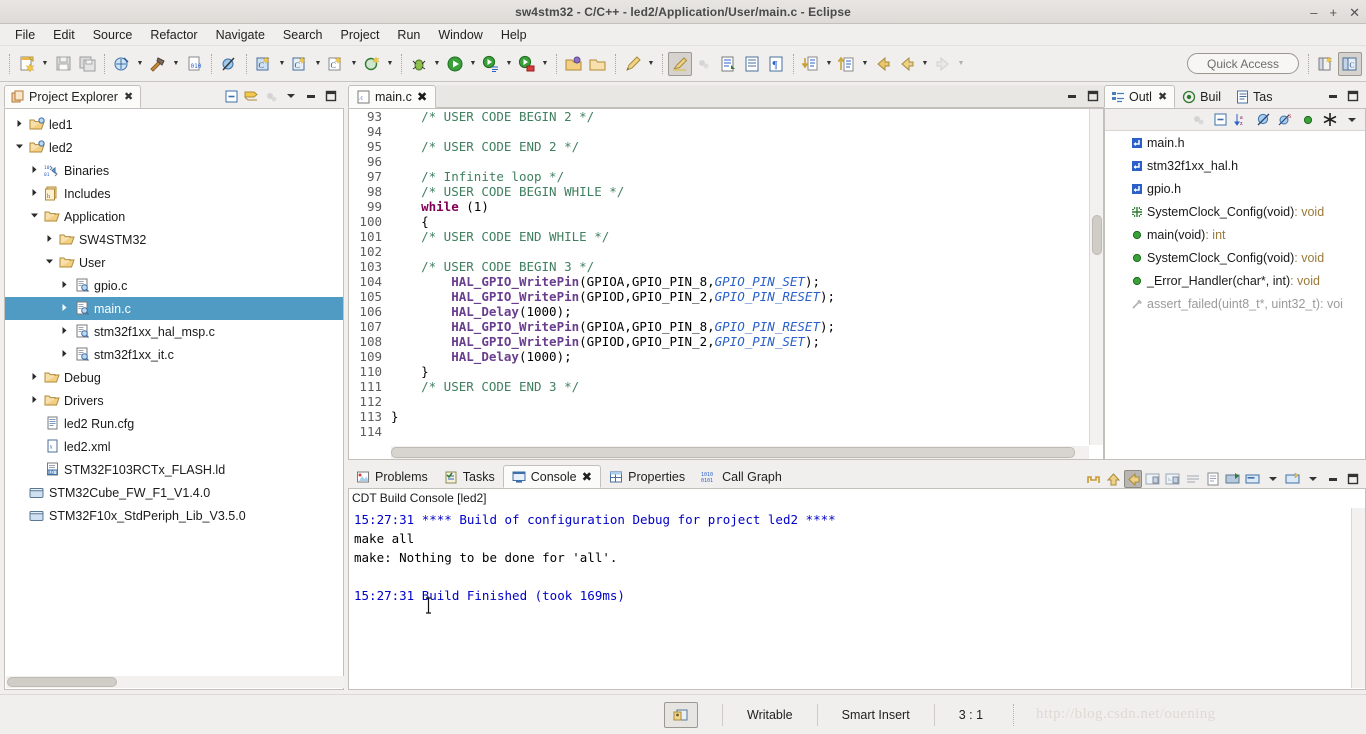  I want to click on back-star-icon, so click(883, 64).